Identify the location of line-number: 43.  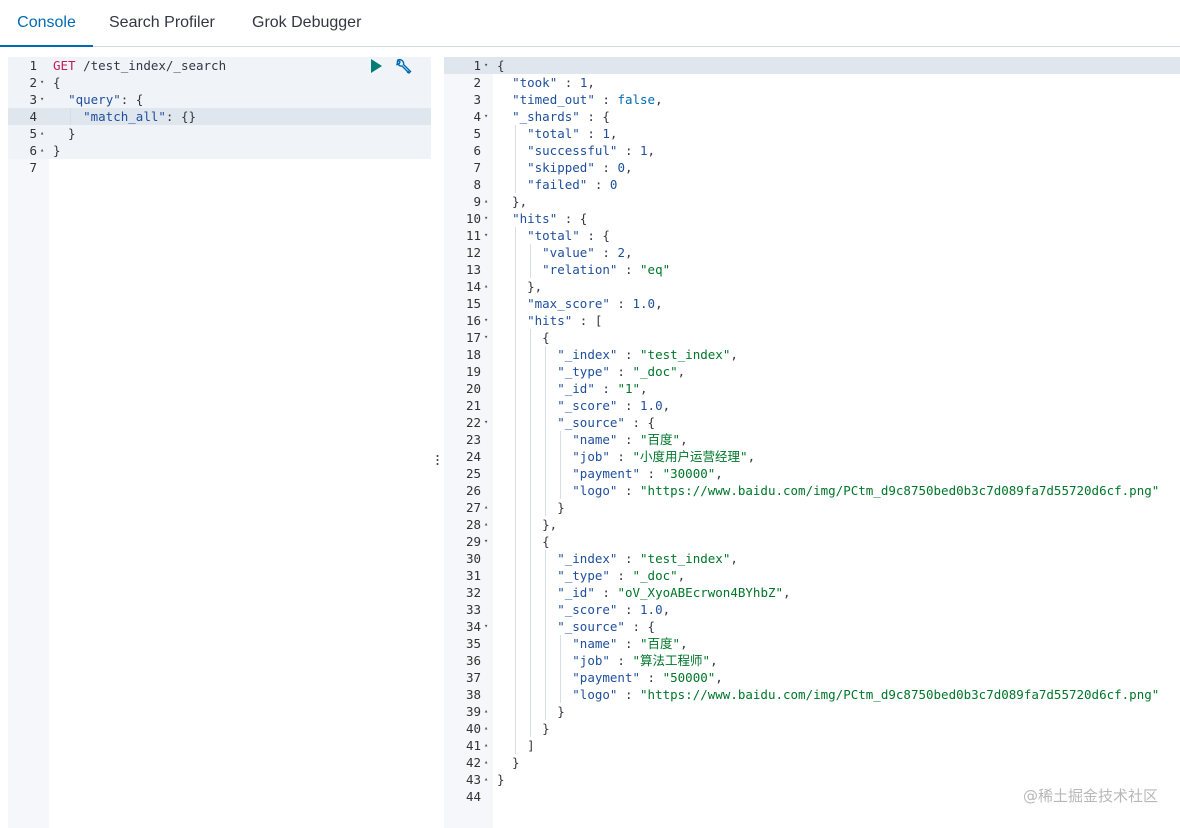
(473, 779).